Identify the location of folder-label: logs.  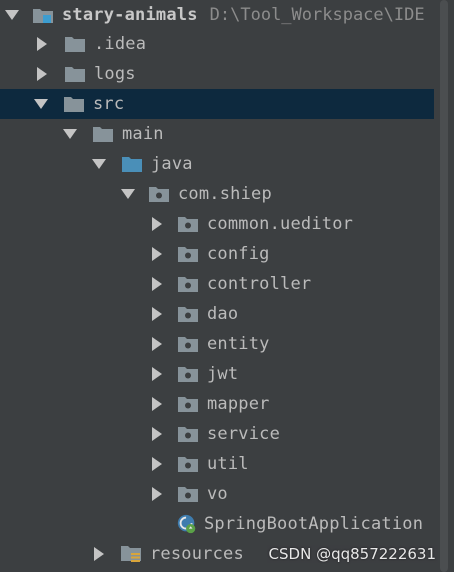
(115, 74).